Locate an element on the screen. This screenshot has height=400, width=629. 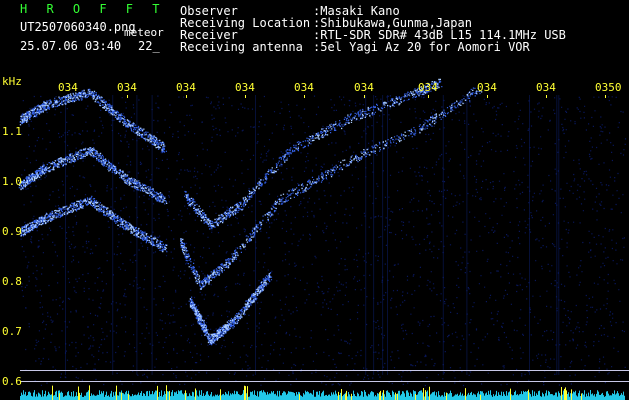
datetime-label: 25.07.06 03:40 is located at coordinates (71, 46).